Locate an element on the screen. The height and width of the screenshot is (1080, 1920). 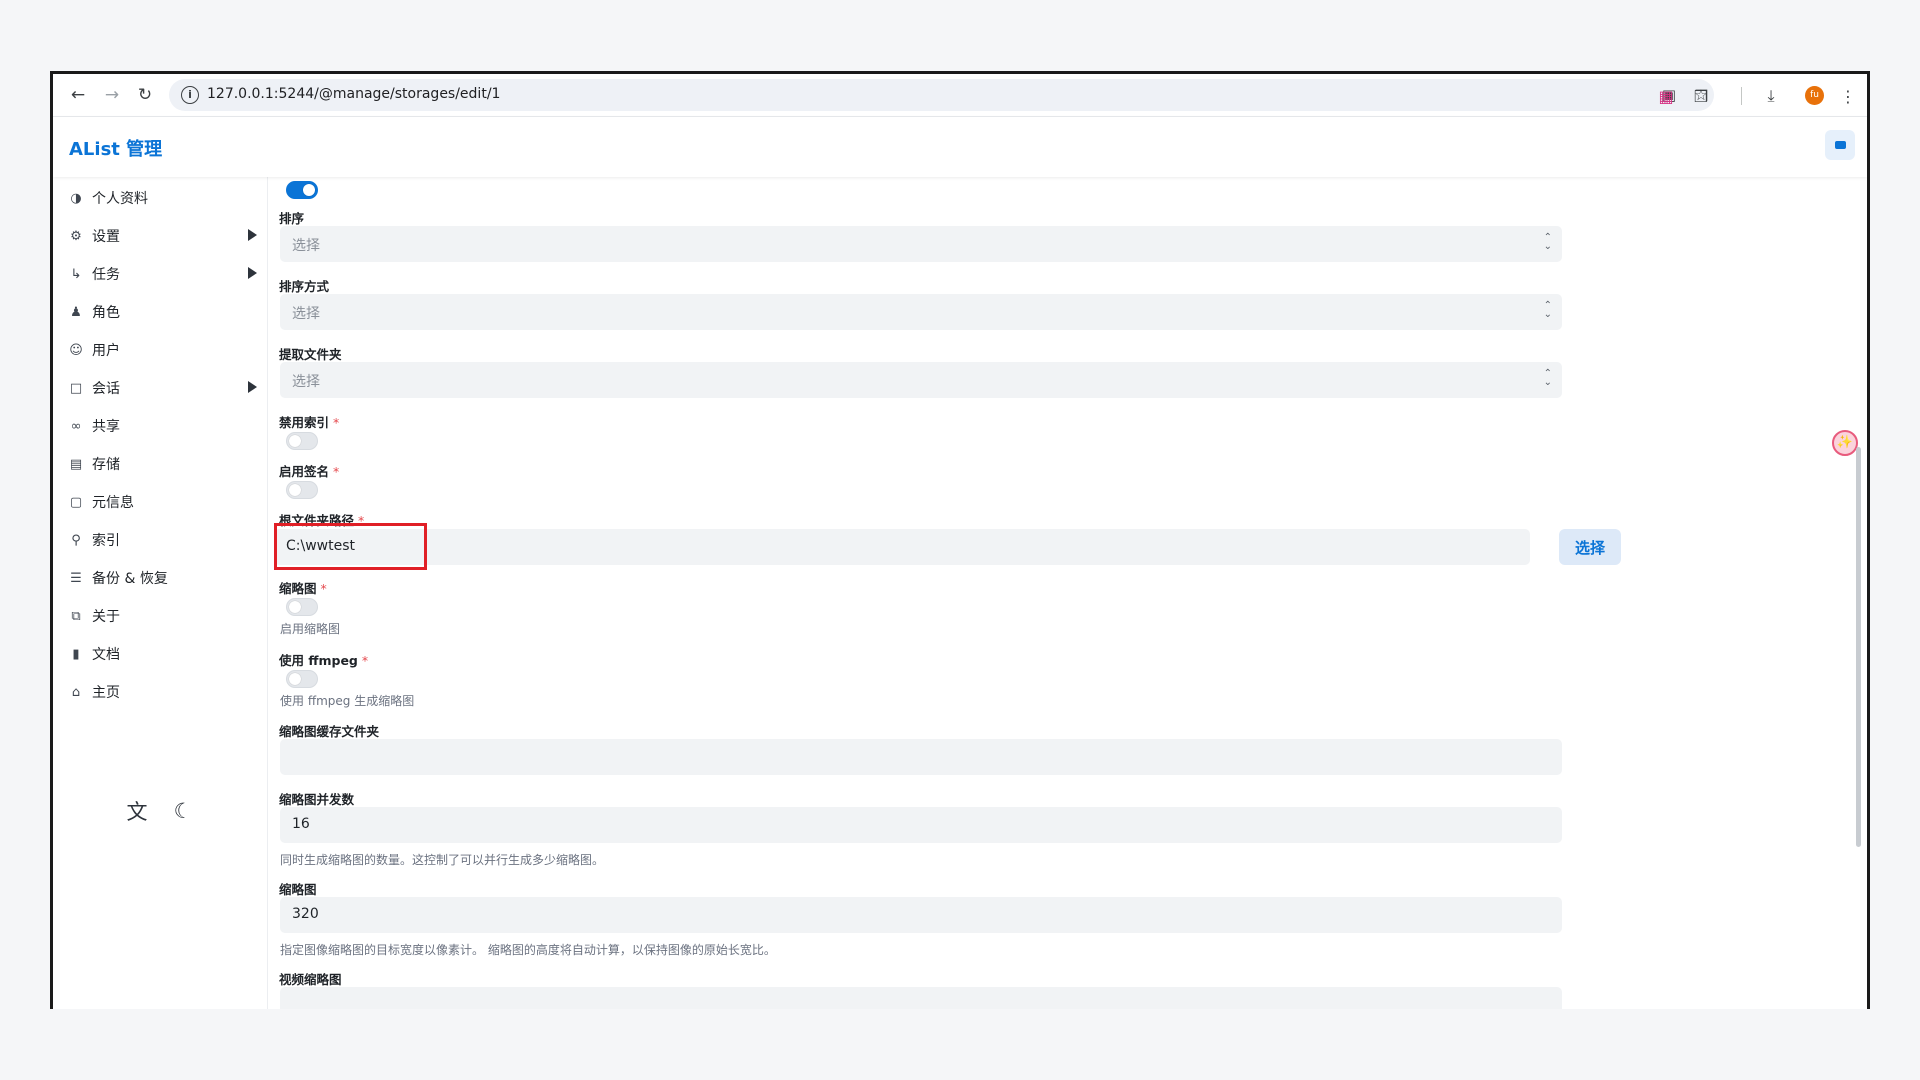
copy-icon: ⧉ is located at coordinates (76, 616).